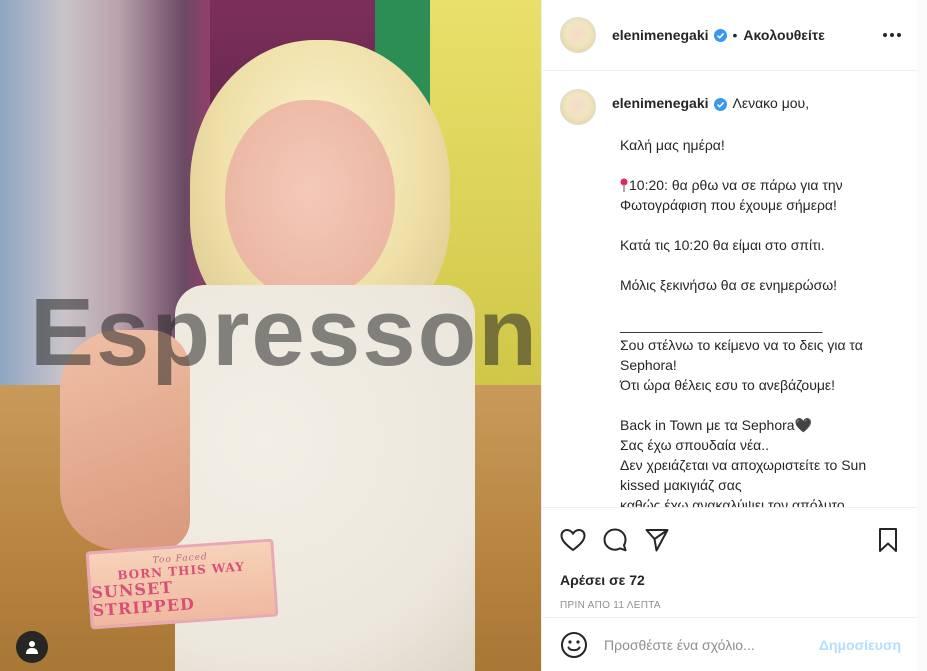 Image resolution: width=927 pixels, height=671 pixels. I want to click on caption-header: elenimenegaki Λενακο μου,, so click(730, 107).